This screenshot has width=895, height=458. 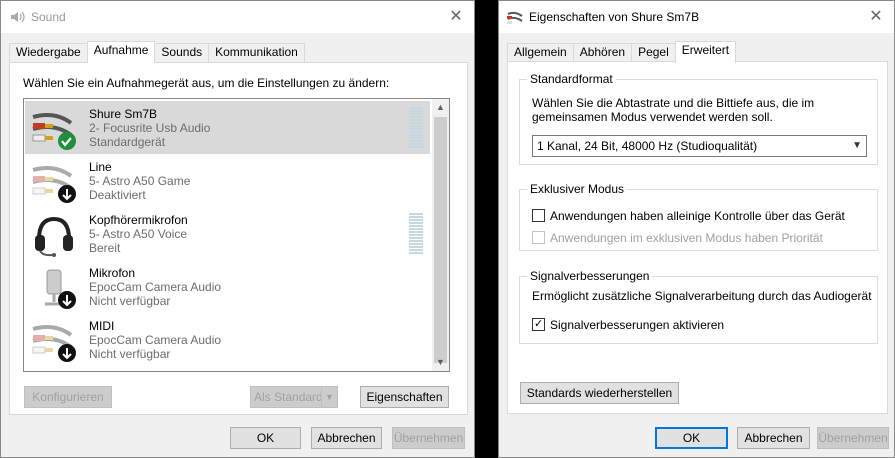 I want to click on window-title: Eigenschaften von Shure Sm7B, so click(x=614, y=17).